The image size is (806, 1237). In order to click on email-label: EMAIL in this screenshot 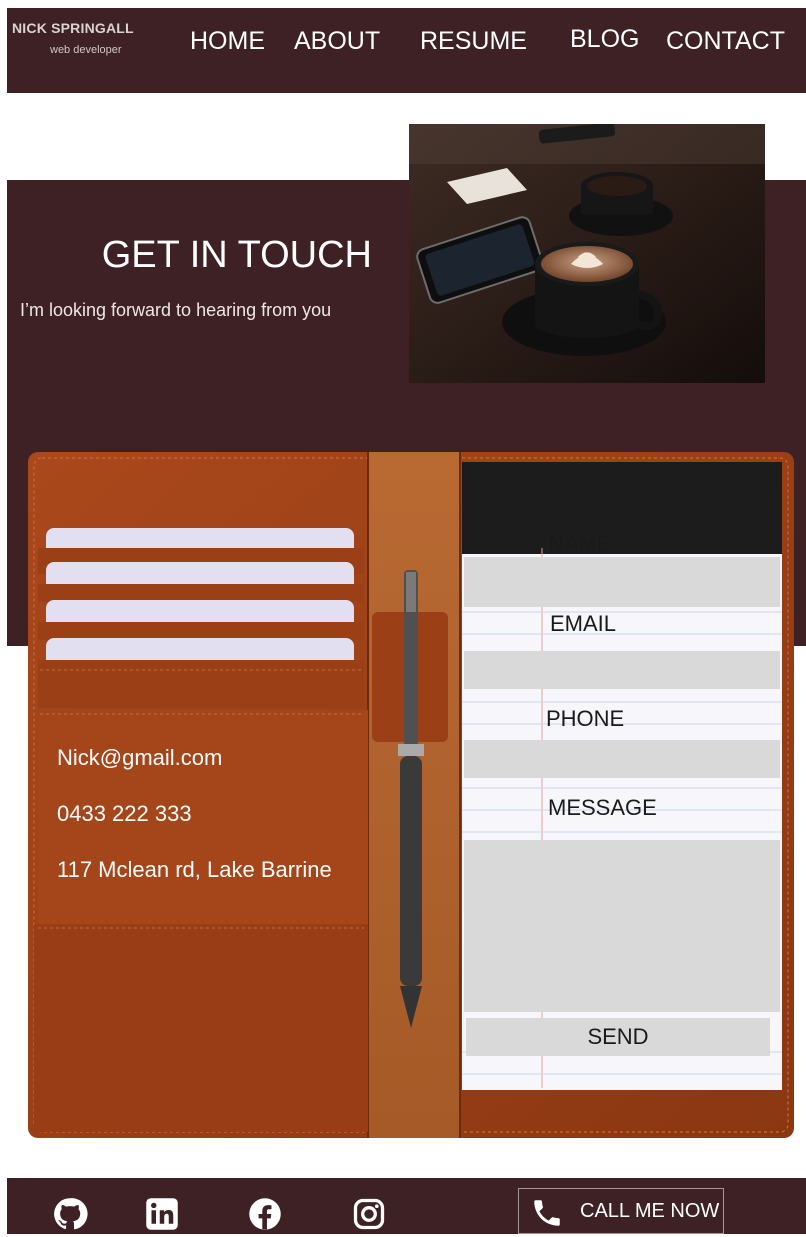, I will do `click(583, 623)`.